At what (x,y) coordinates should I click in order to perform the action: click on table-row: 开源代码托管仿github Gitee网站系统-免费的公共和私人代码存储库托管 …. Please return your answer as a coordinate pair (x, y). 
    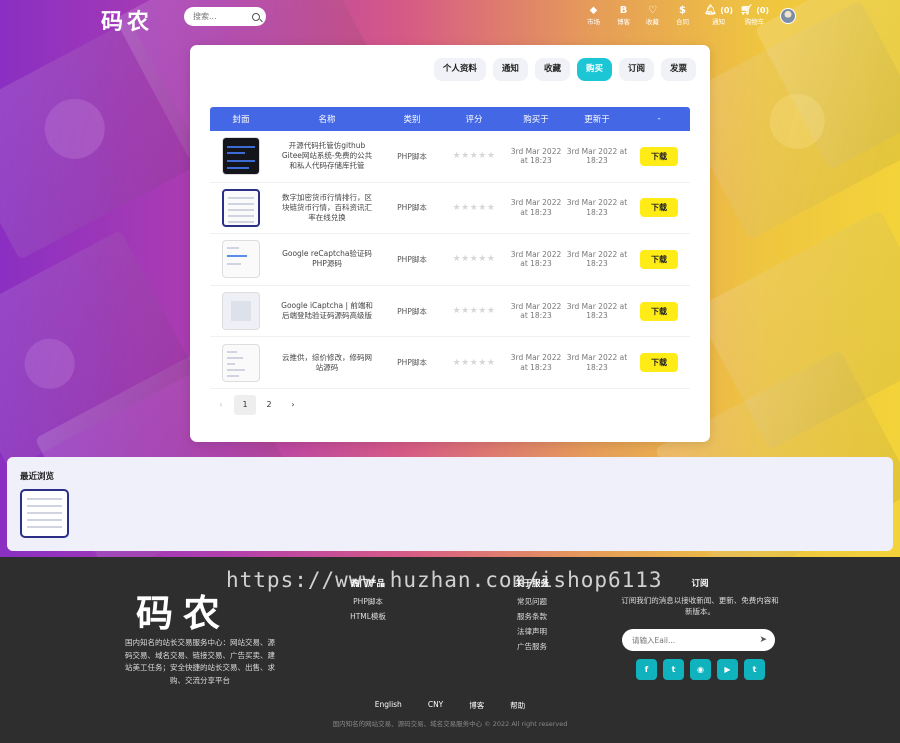
    Looking at the image, I should click on (450, 157).